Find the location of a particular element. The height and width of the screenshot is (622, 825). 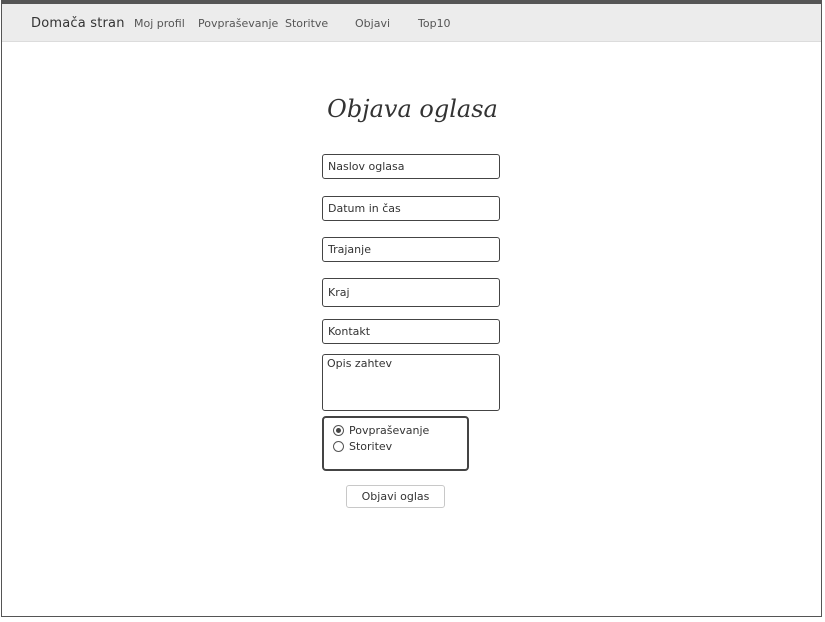

nav-link-storitve: Storitve is located at coordinates (306, 23).